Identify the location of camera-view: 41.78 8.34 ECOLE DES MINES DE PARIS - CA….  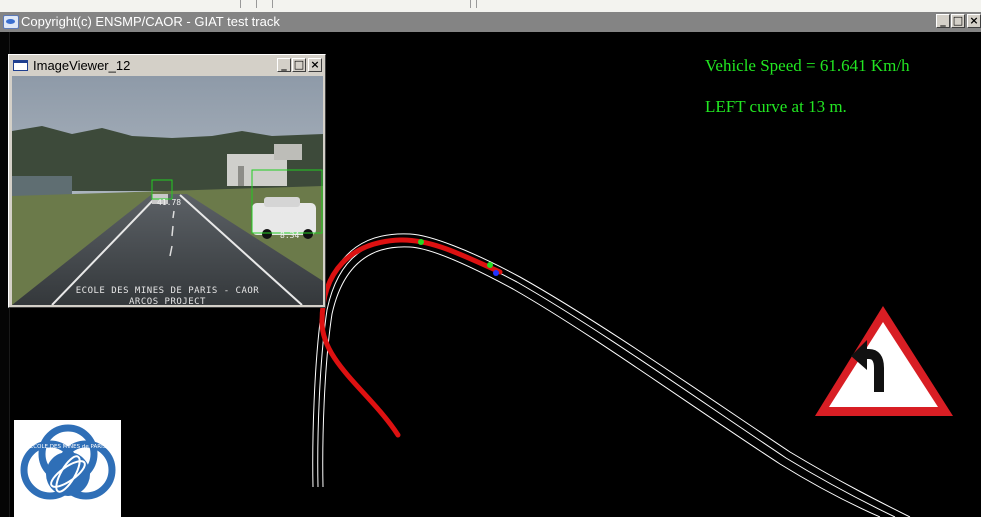
(167, 190).